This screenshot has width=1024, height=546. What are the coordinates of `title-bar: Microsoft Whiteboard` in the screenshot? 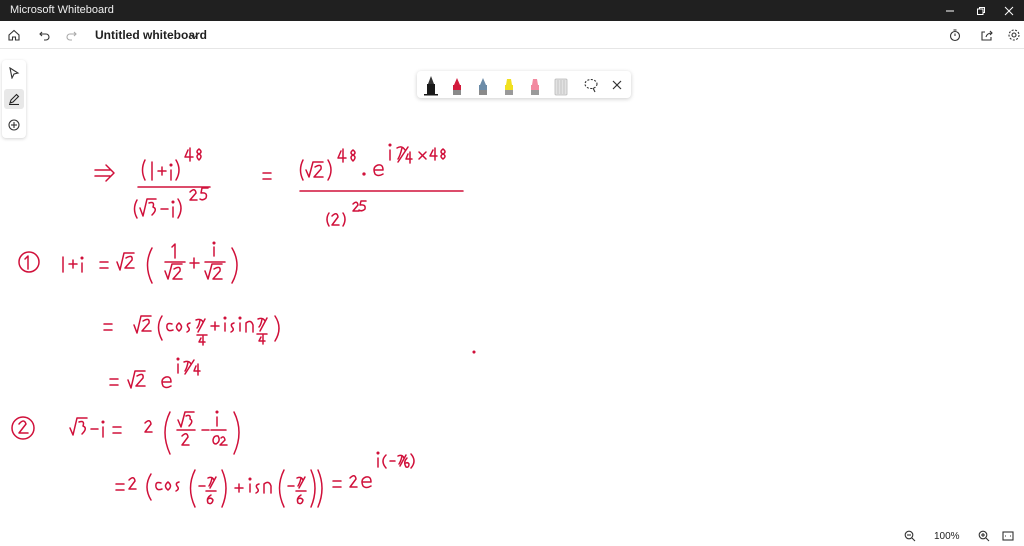 It's located at (512, 10).